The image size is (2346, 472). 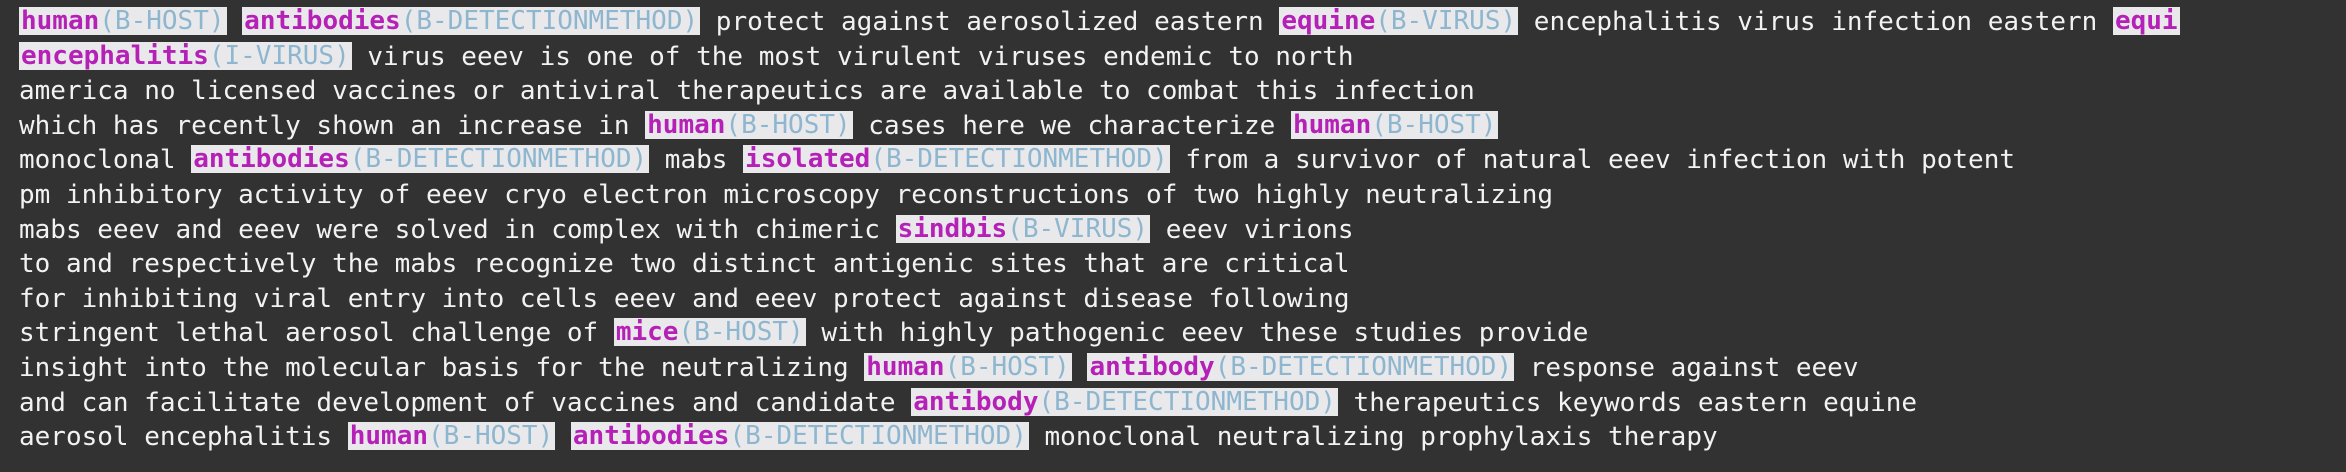 What do you see at coordinates (1627, 402) in the screenshot?
I see `plain-text: therapeutics keywords eastern equine` at bounding box center [1627, 402].